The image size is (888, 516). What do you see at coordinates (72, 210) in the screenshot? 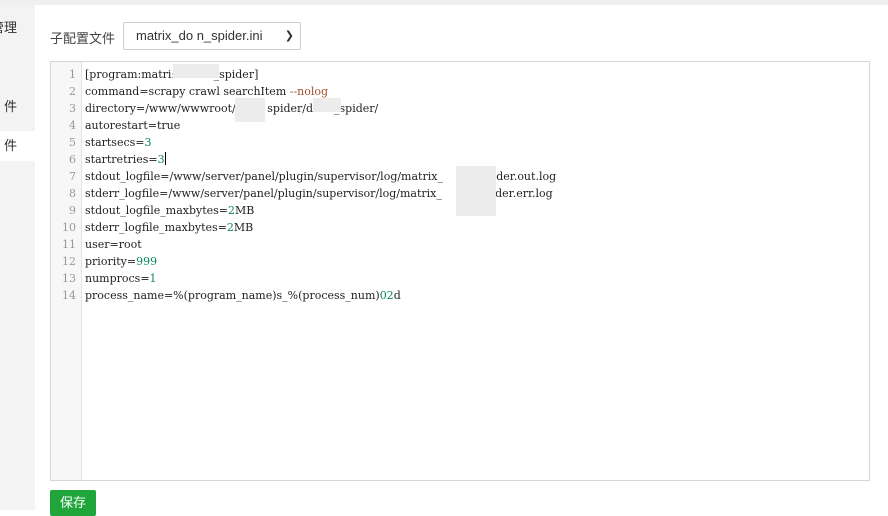
I see `line-number: 9` at bounding box center [72, 210].